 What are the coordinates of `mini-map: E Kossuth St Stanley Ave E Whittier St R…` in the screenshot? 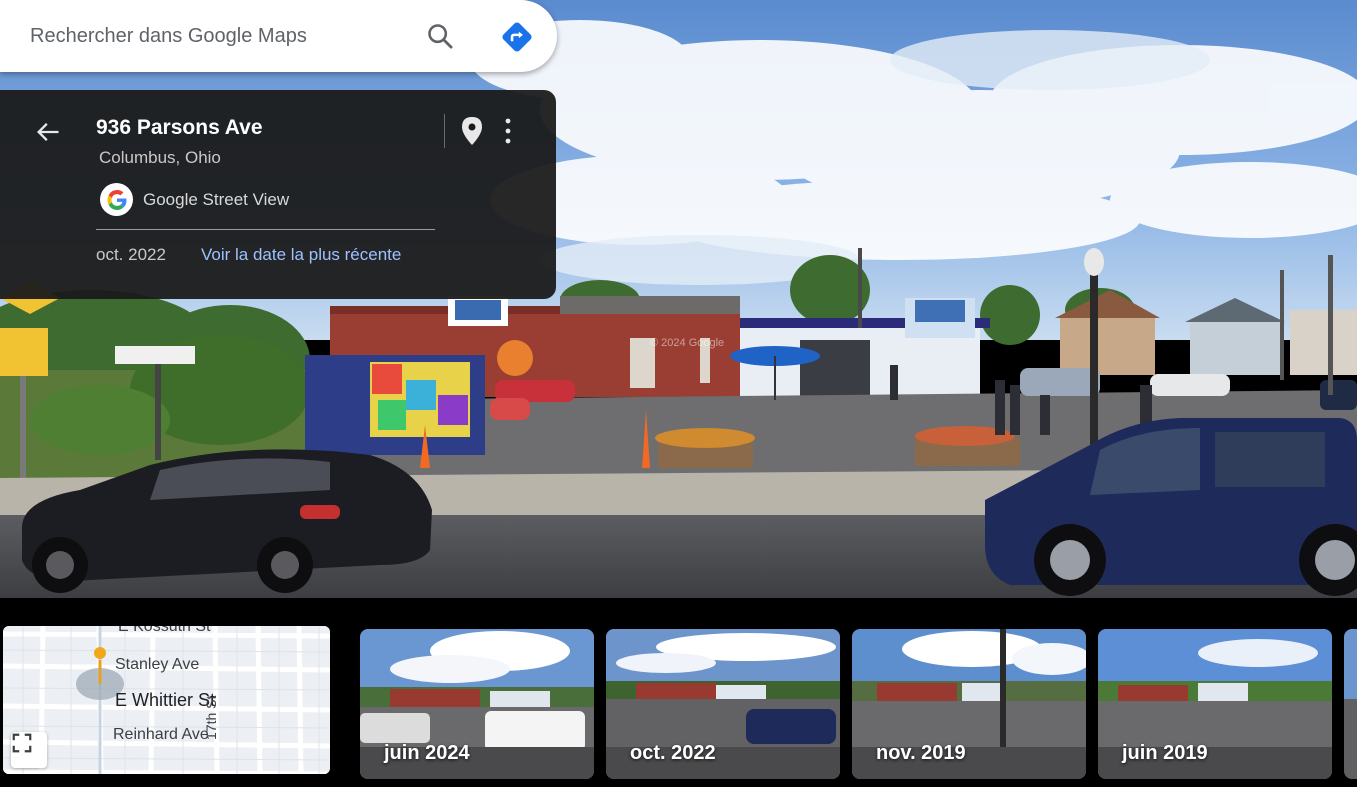 It's located at (166, 700).